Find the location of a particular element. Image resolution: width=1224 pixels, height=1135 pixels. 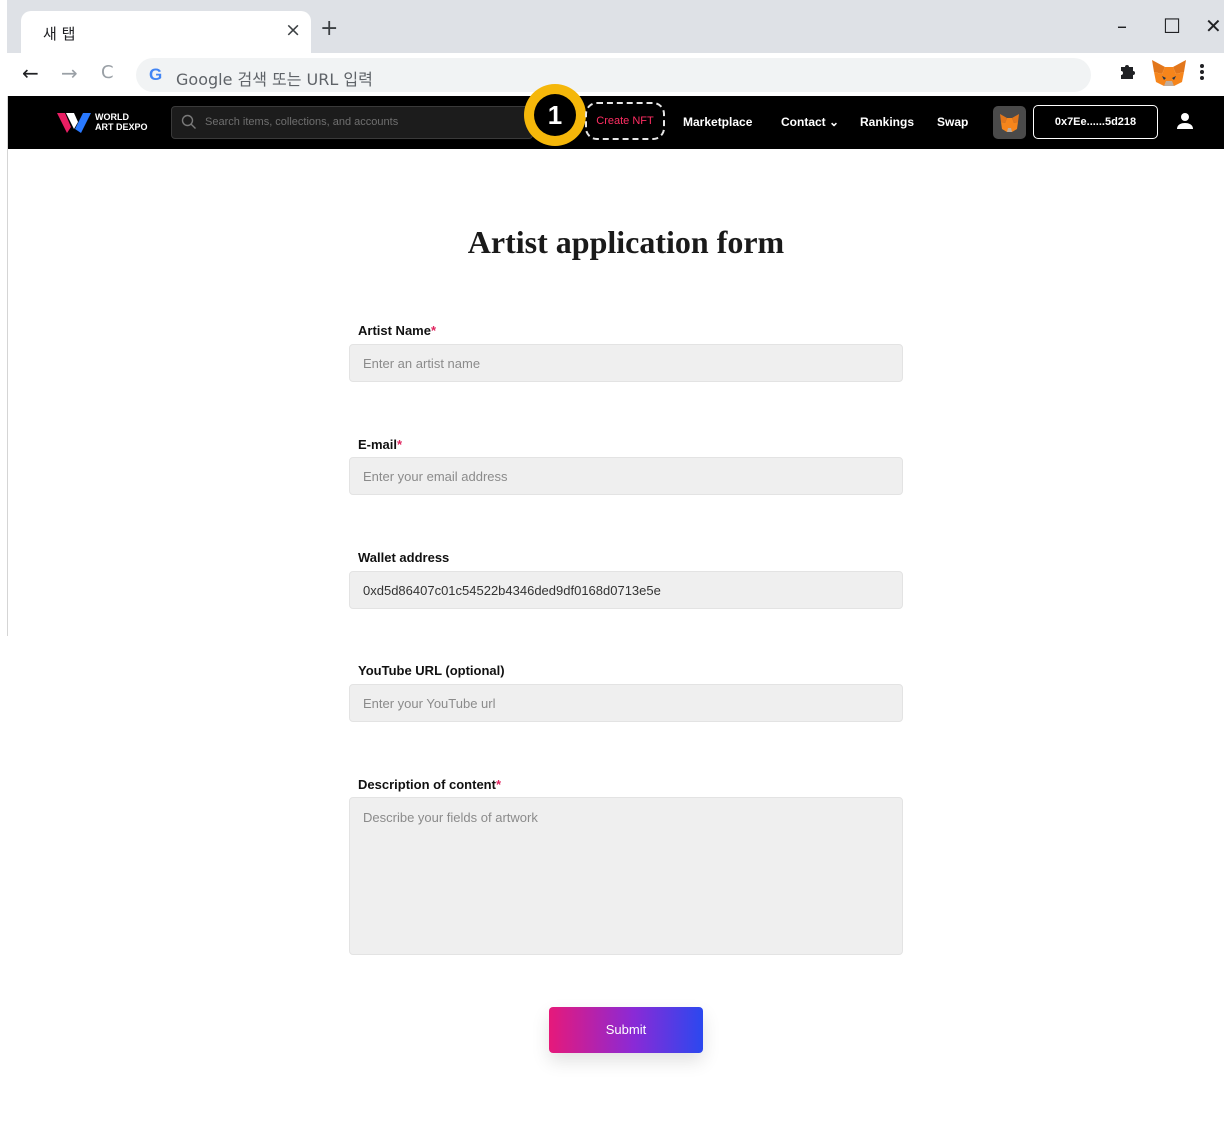

step-badge: 1 is located at coordinates (555, 115).